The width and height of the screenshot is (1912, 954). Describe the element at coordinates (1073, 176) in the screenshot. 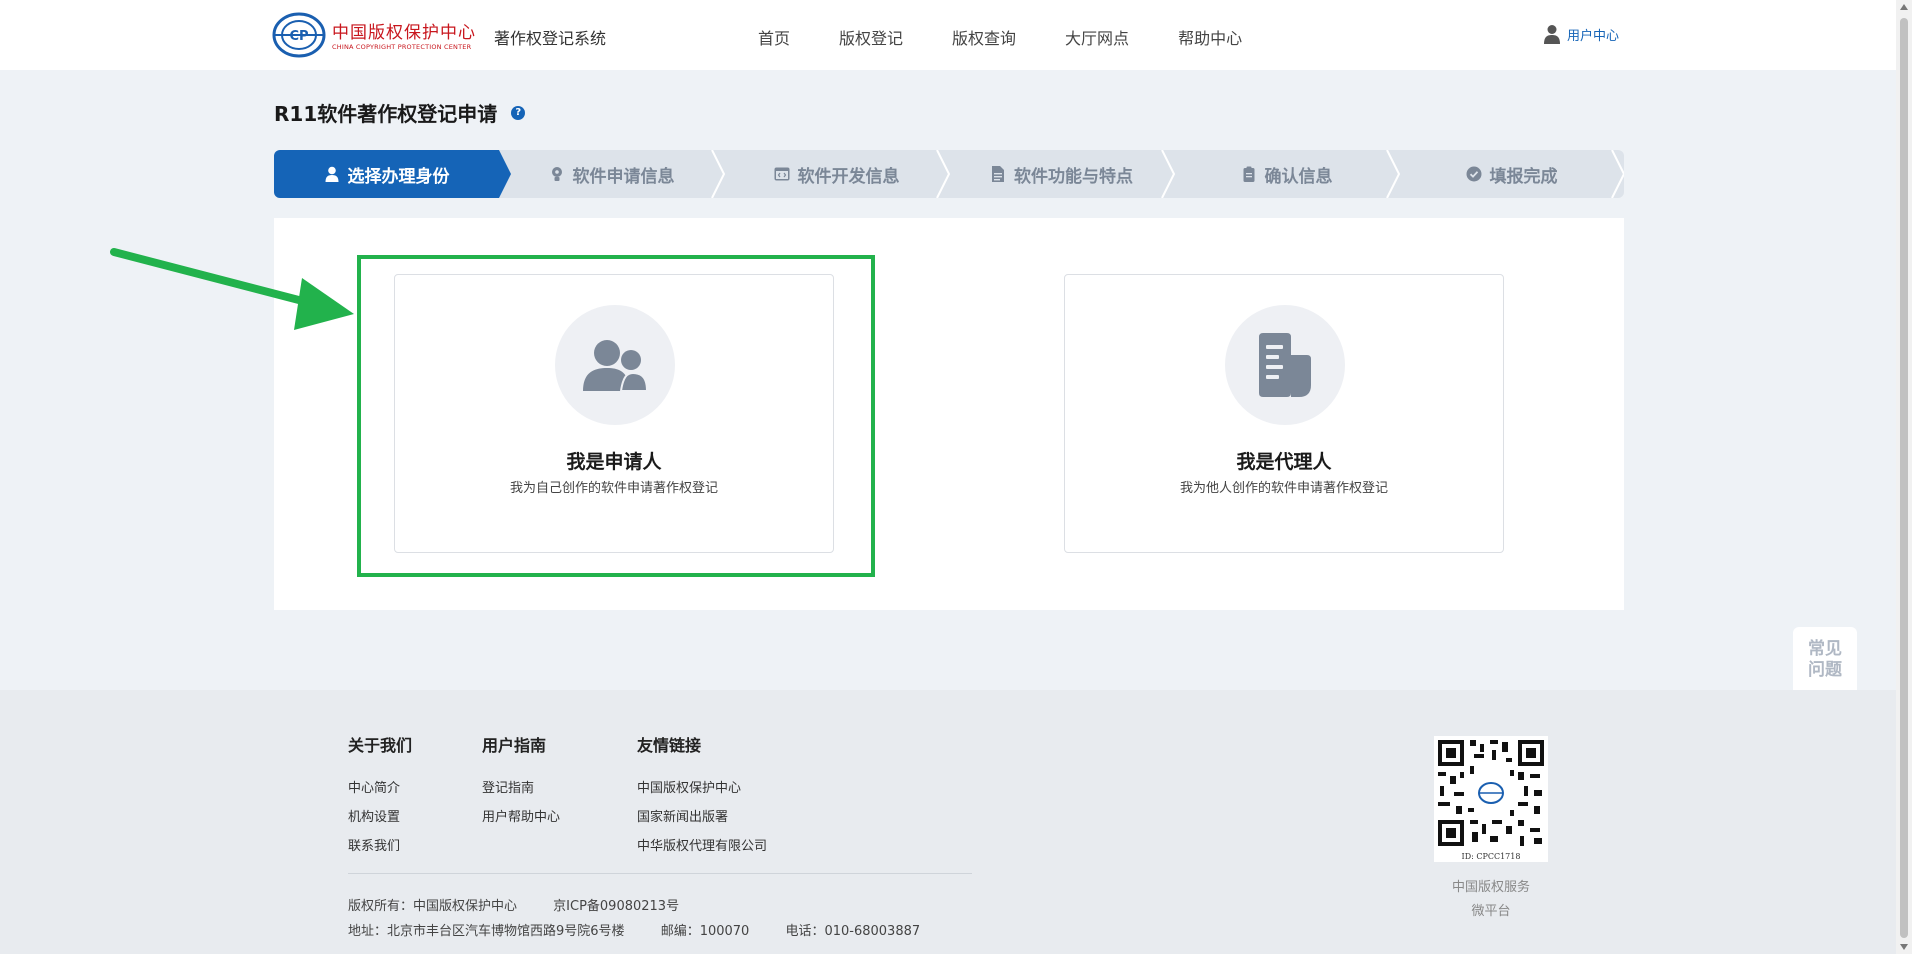

I see `step-label: 软件功能与特点` at that location.